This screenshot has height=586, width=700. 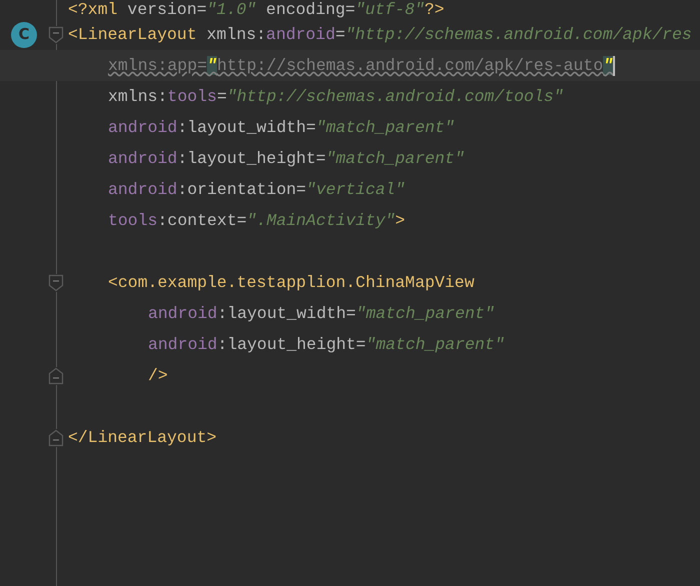 What do you see at coordinates (614, 66) in the screenshot?
I see `text-cursor` at bounding box center [614, 66].